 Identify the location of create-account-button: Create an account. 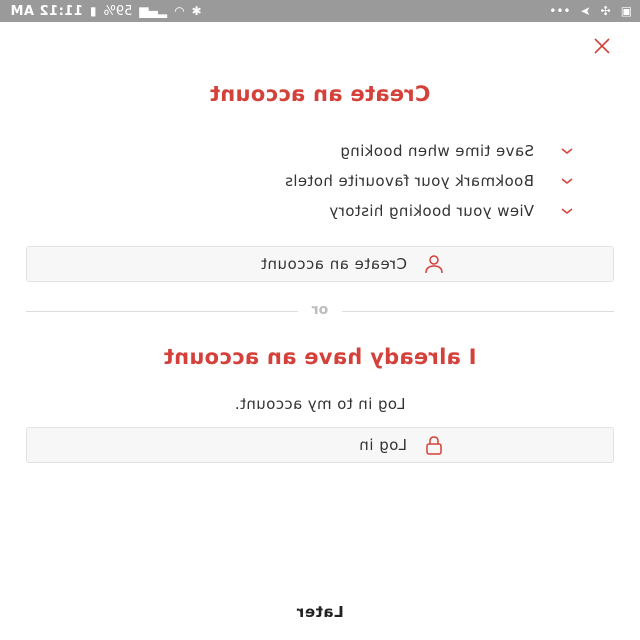
(320, 264).